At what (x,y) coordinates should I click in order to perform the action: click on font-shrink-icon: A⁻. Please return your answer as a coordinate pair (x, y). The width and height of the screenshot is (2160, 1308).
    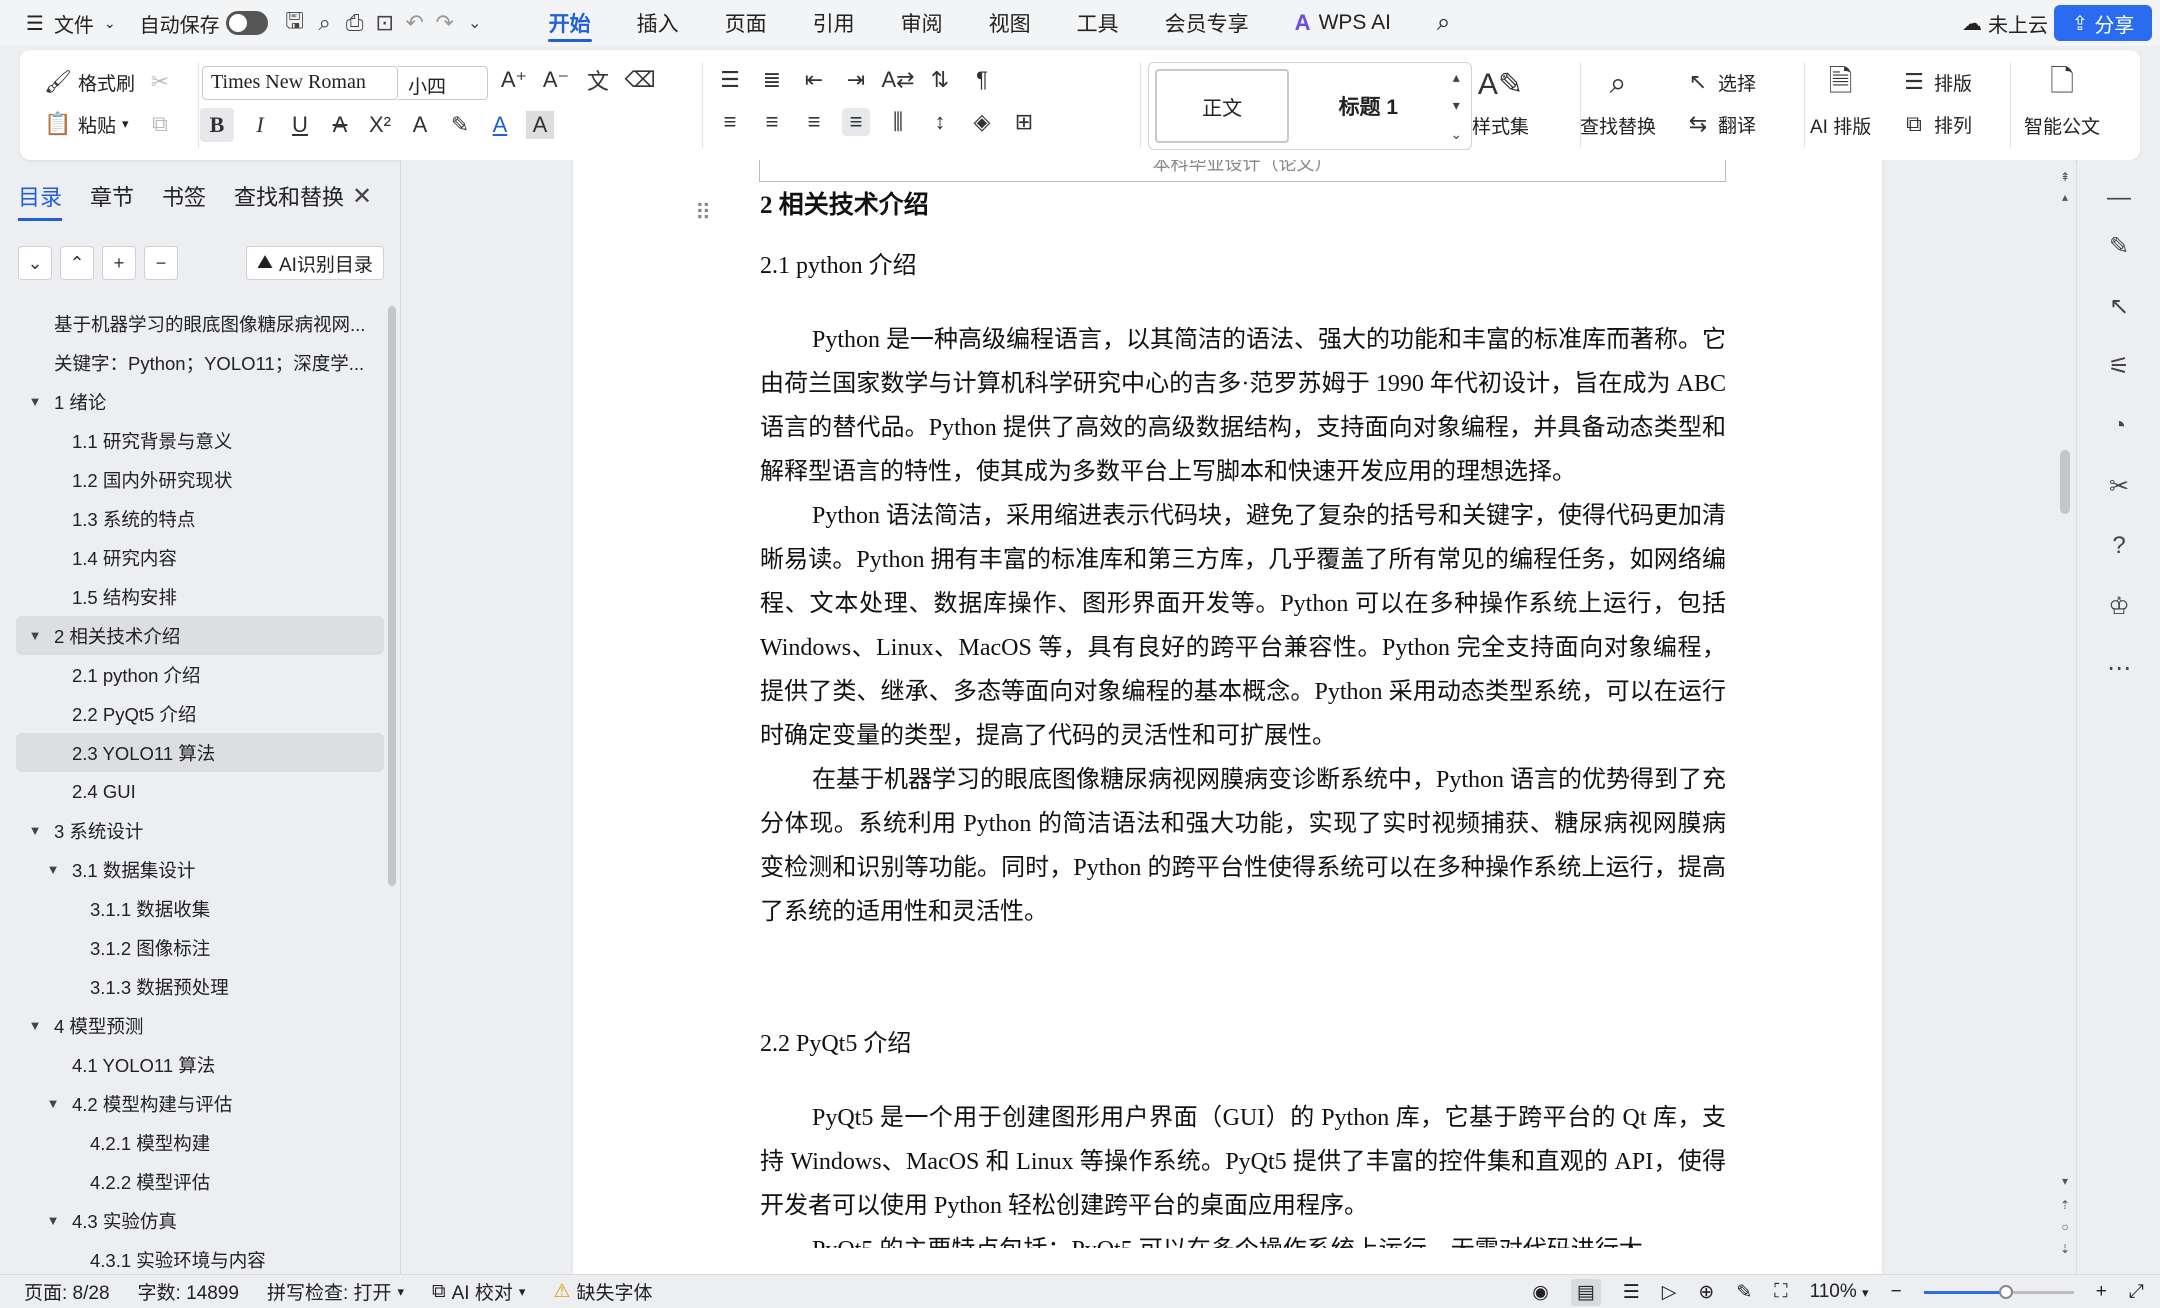
    Looking at the image, I should click on (556, 80).